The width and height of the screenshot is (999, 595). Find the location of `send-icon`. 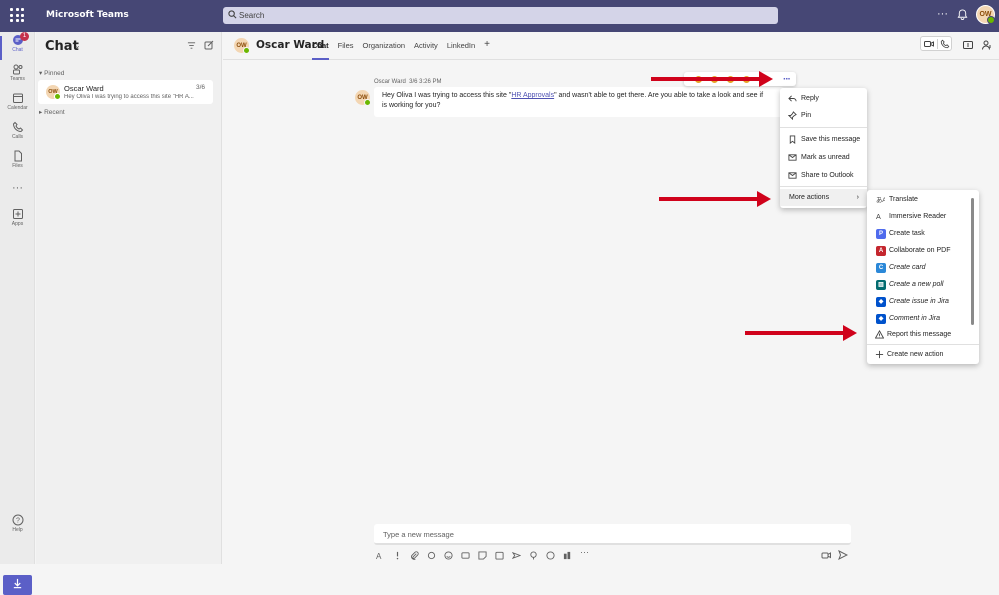

send-icon is located at coordinates (843, 555).